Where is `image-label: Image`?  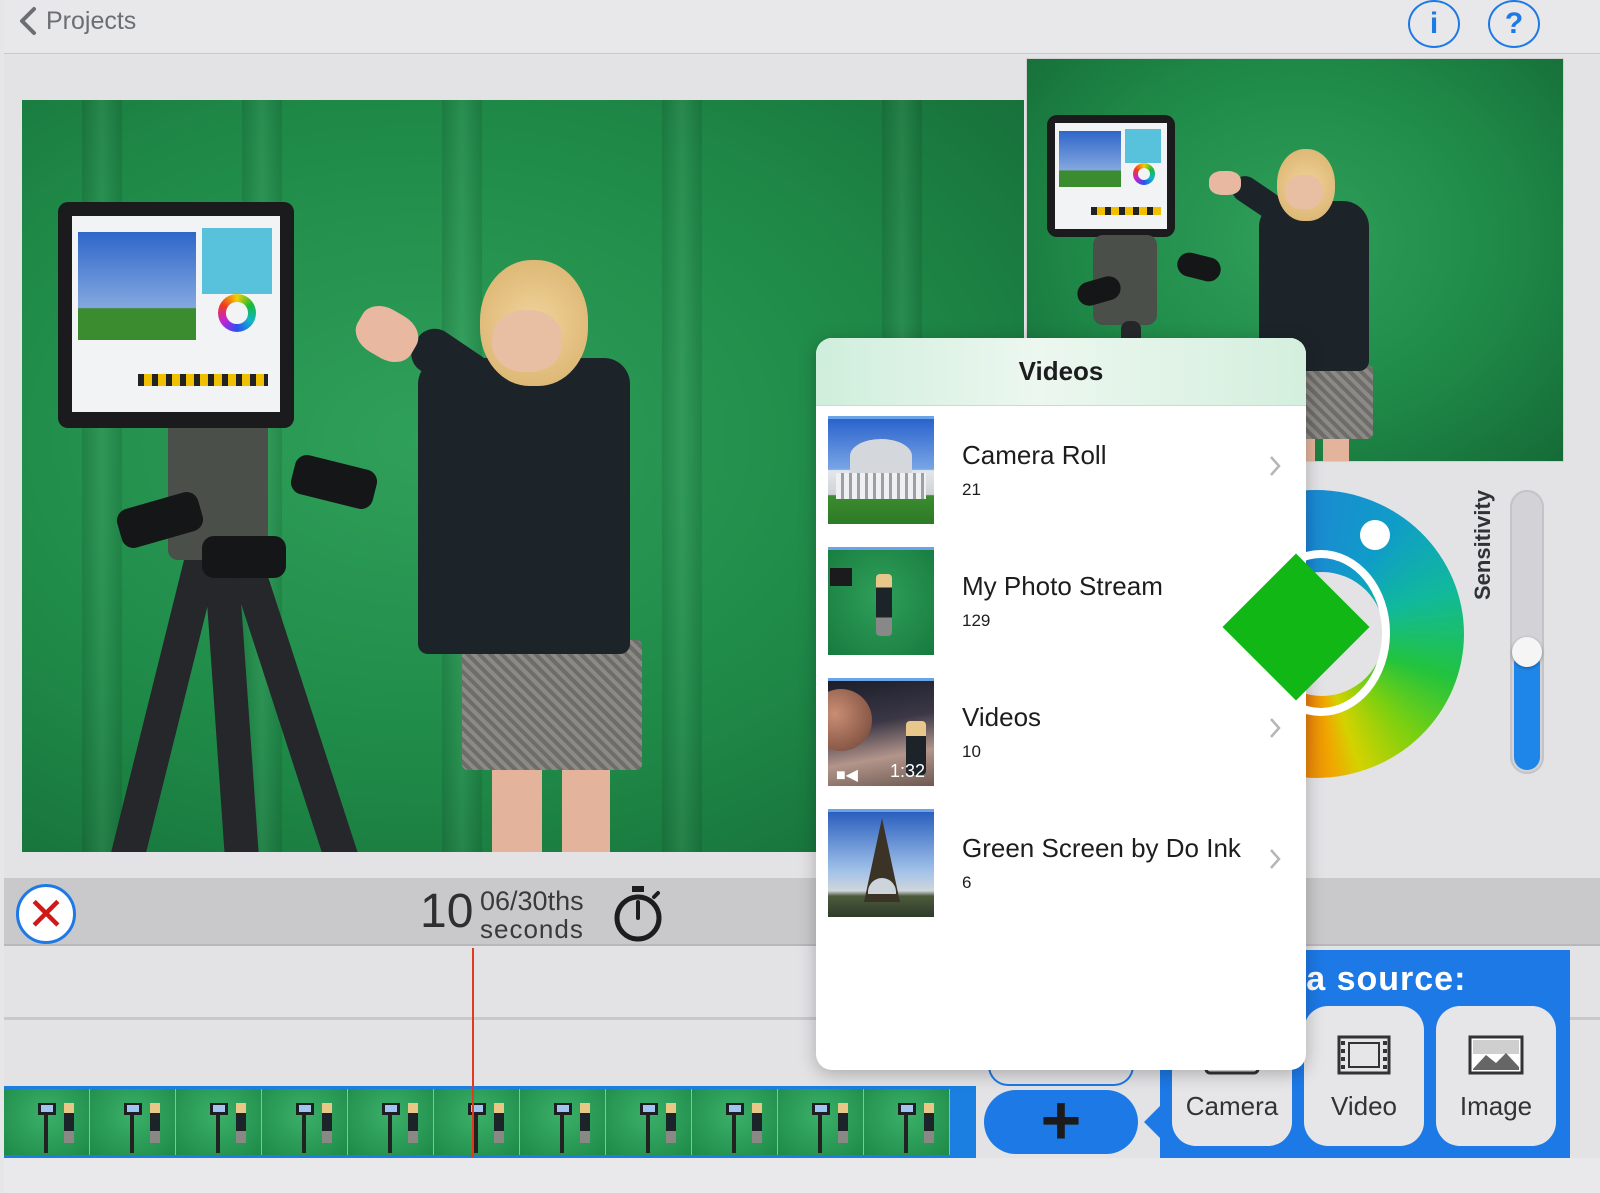
image-label: Image is located at coordinates (1496, 1106).